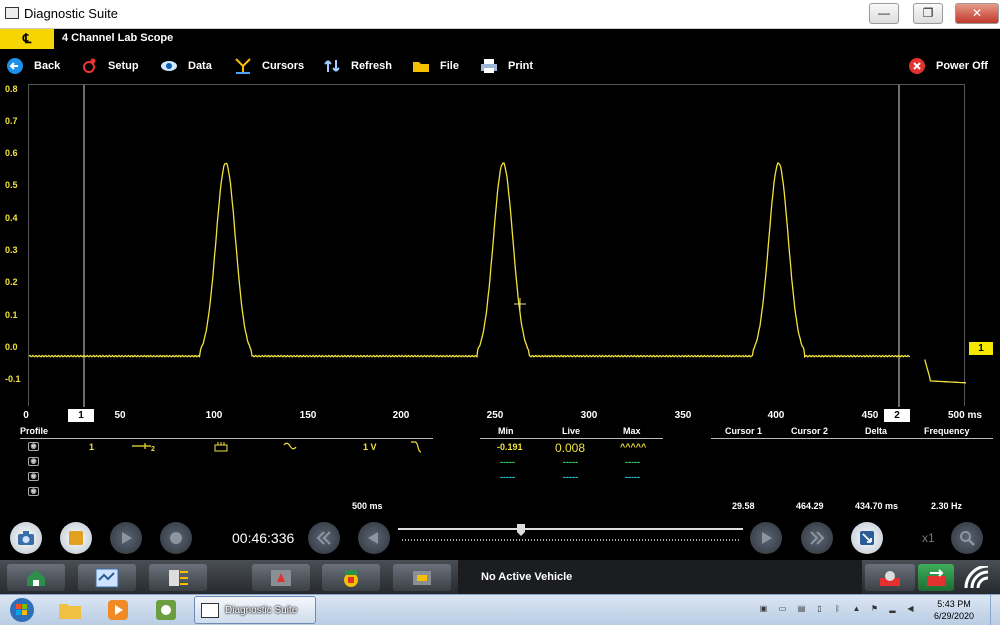 The image size is (1000, 625). What do you see at coordinates (81, 415) in the screenshot?
I see `cursor-1-handle: 1` at bounding box center [81, 415].